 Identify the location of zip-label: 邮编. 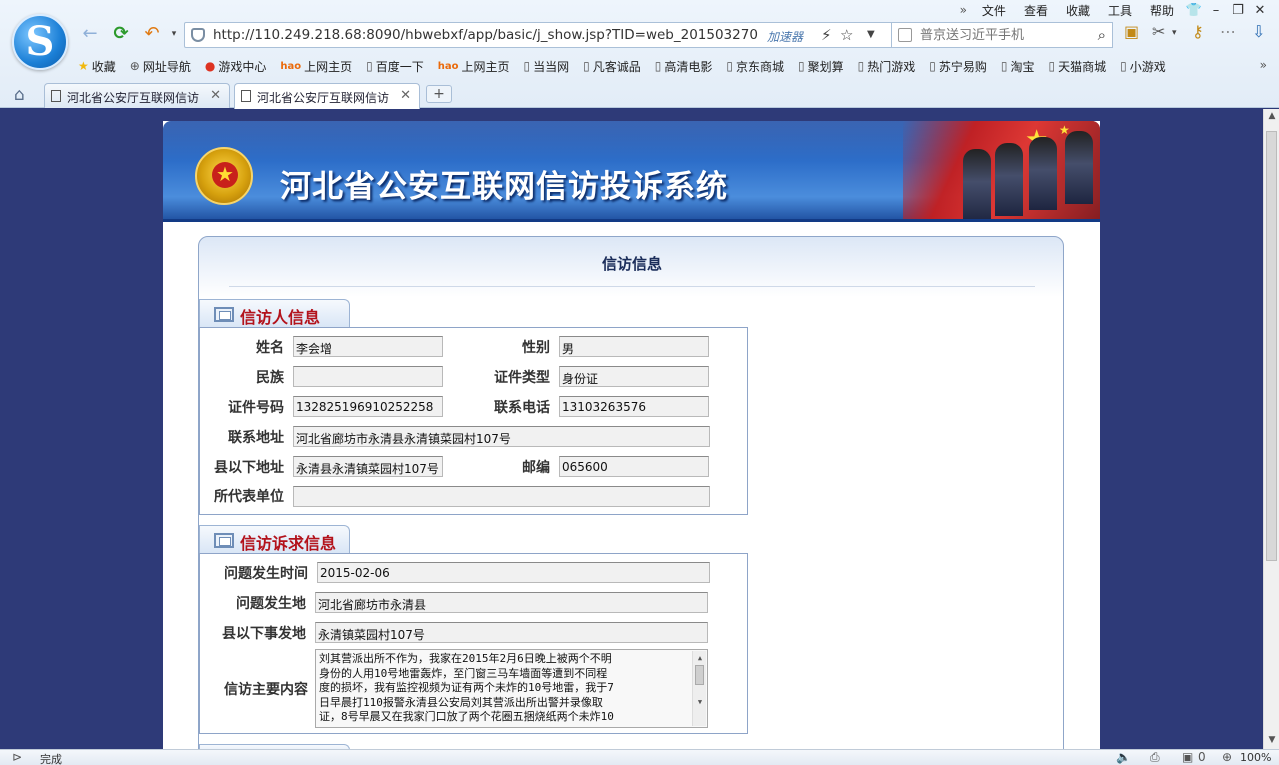
(536, 468).